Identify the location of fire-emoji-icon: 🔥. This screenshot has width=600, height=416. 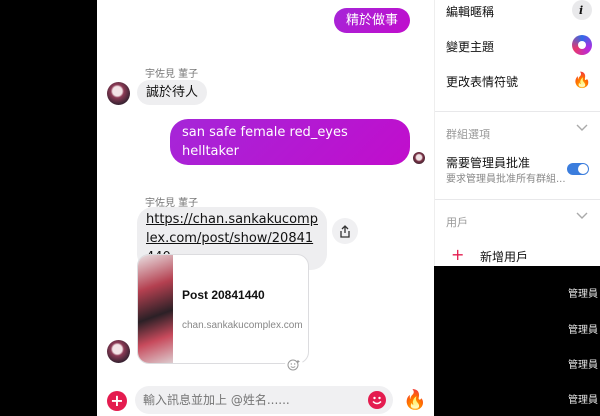
(582, 80).